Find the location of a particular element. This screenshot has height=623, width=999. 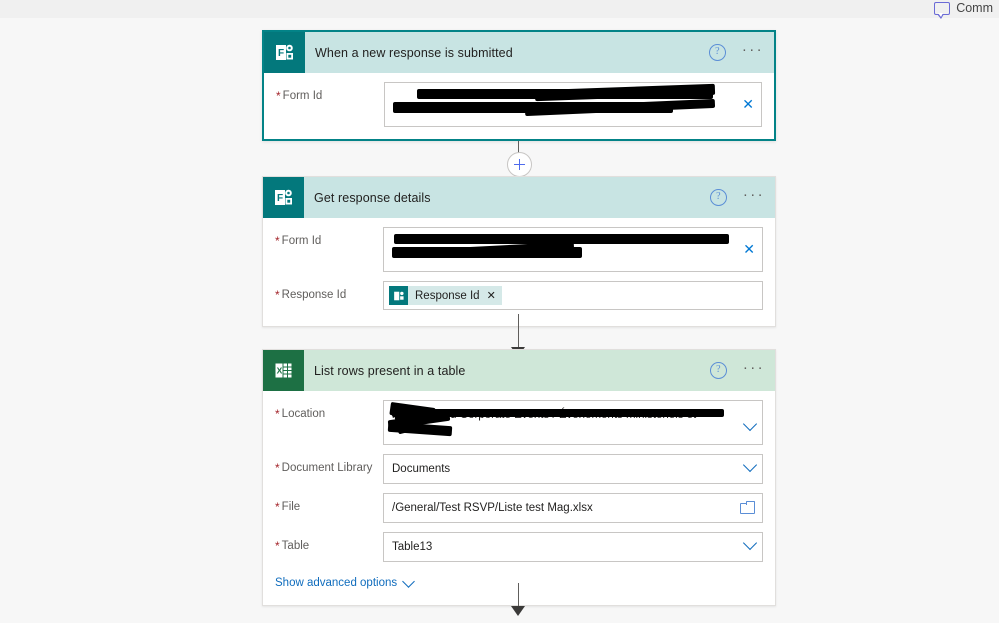

token-label: Response Id is located at coordinates (447, 295).